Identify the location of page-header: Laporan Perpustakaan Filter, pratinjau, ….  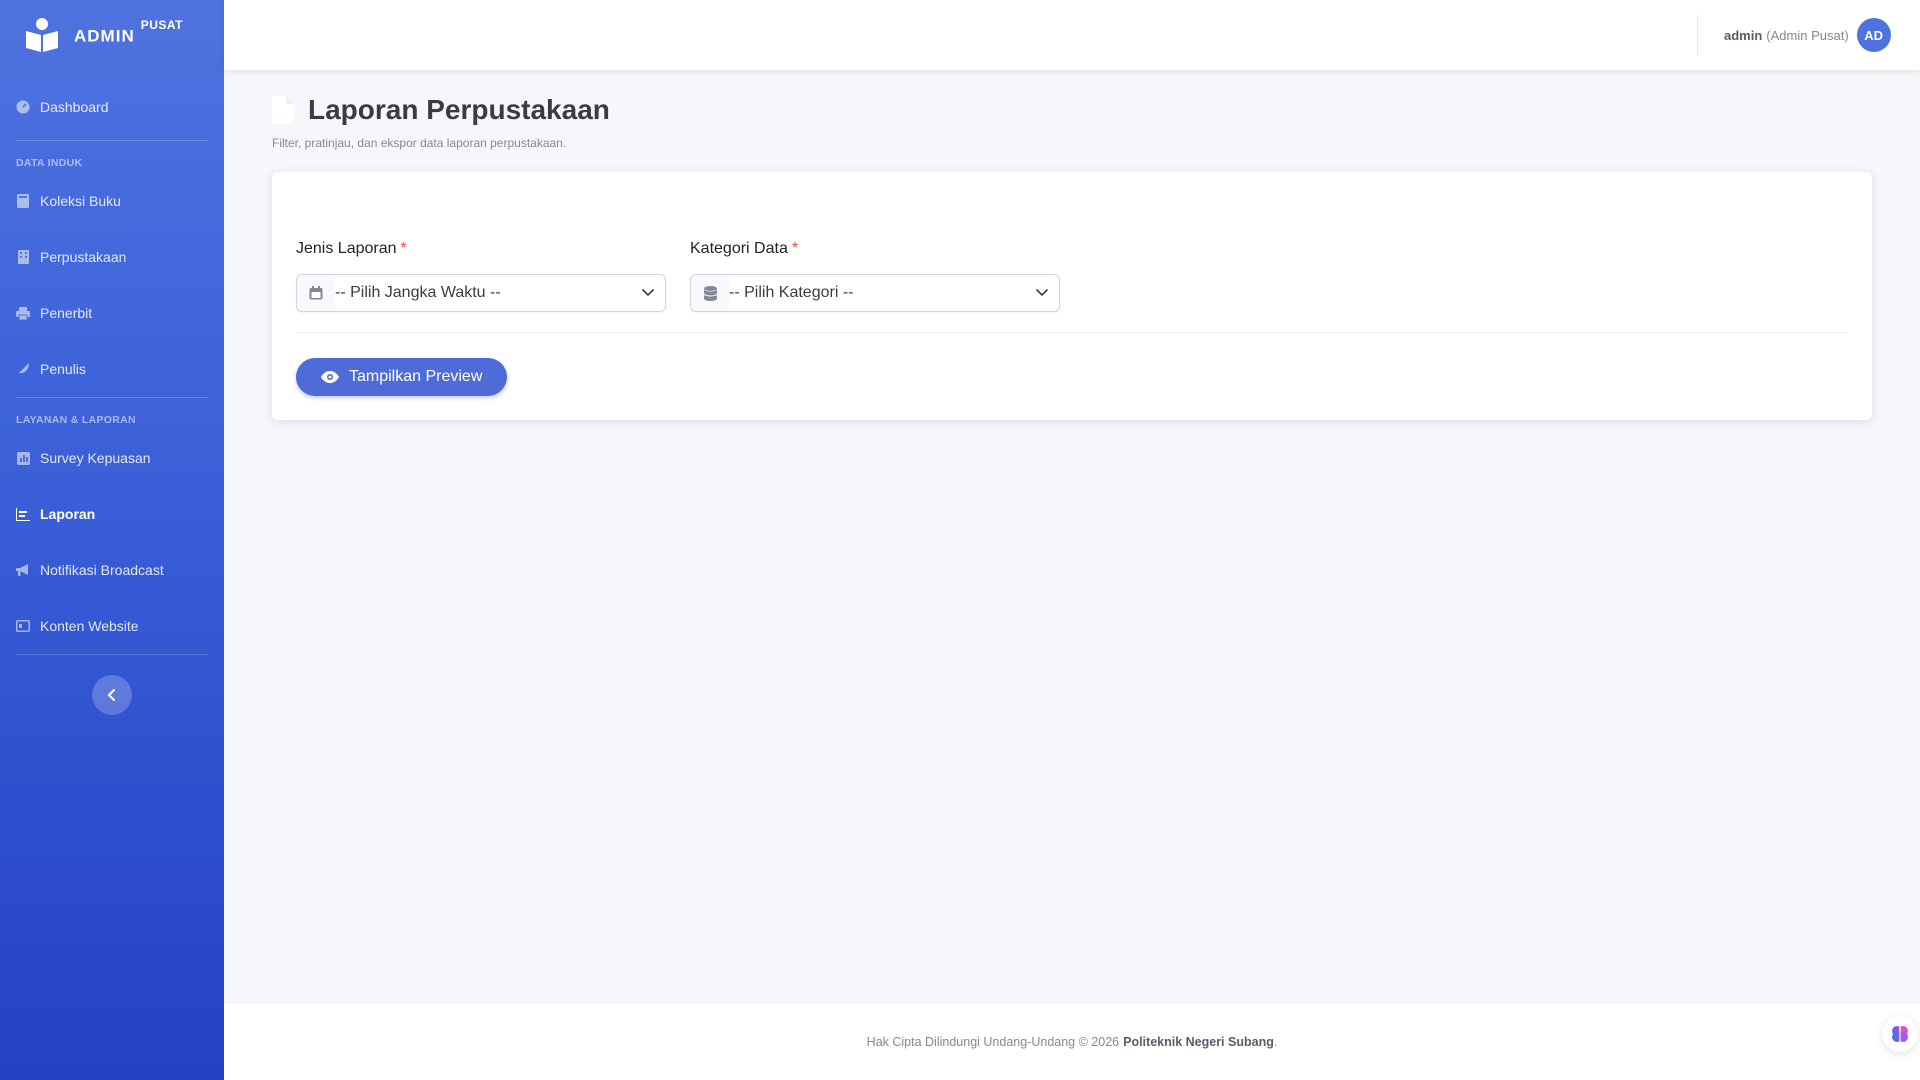
(441, 122).